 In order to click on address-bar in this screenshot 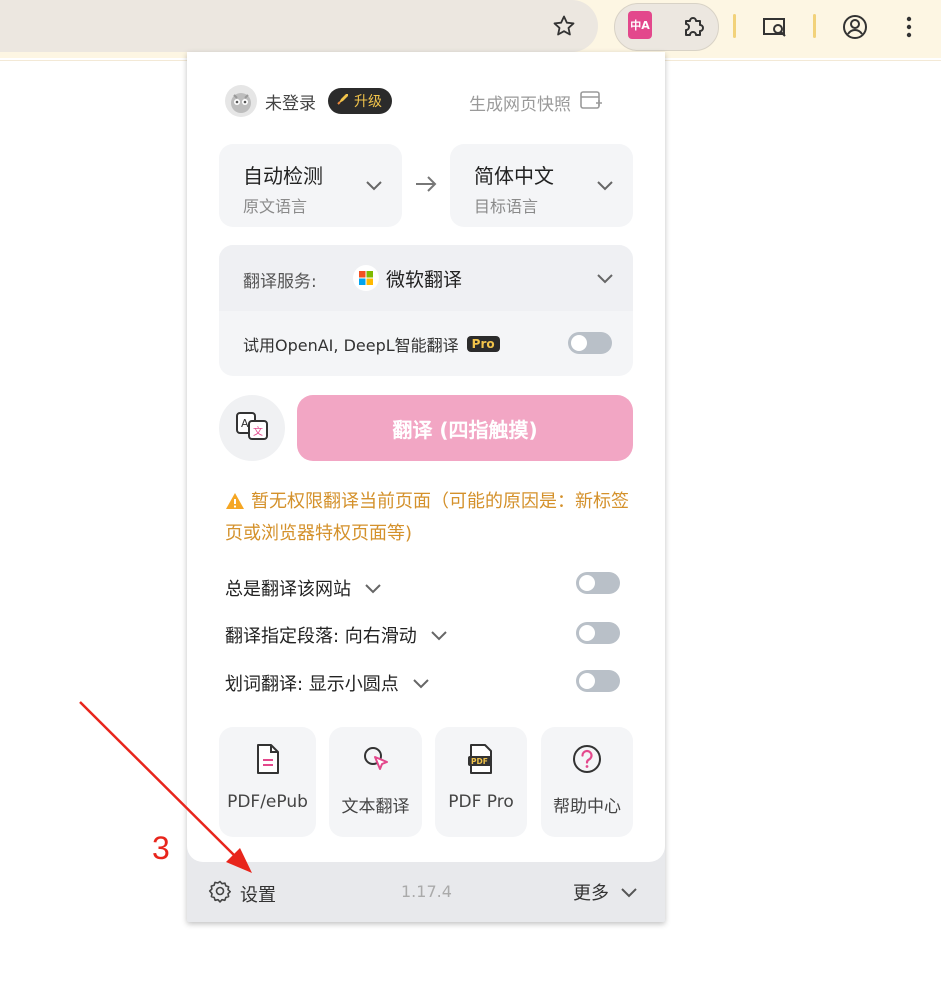, I will do `click(299, 26)`.